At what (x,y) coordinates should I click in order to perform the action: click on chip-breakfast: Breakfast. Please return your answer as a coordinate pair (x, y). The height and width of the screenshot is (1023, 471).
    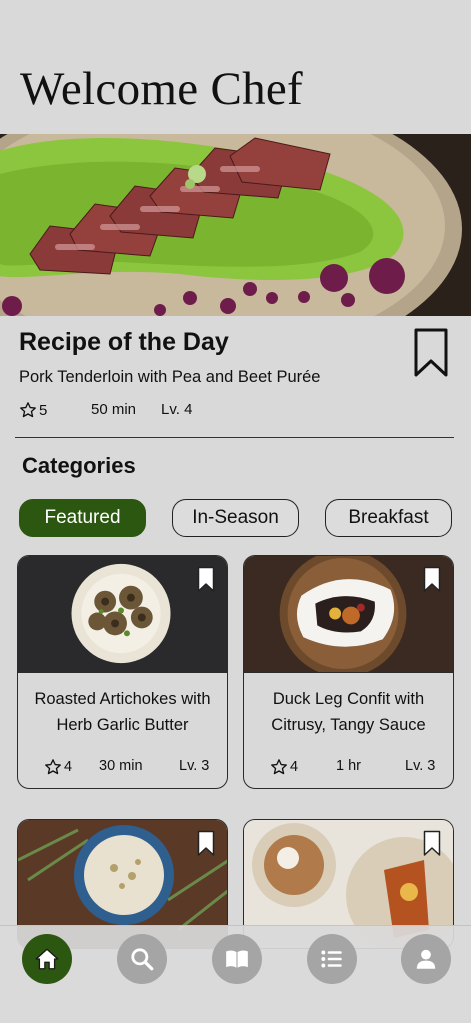
    Looking at the image, I should click on (388, 518).